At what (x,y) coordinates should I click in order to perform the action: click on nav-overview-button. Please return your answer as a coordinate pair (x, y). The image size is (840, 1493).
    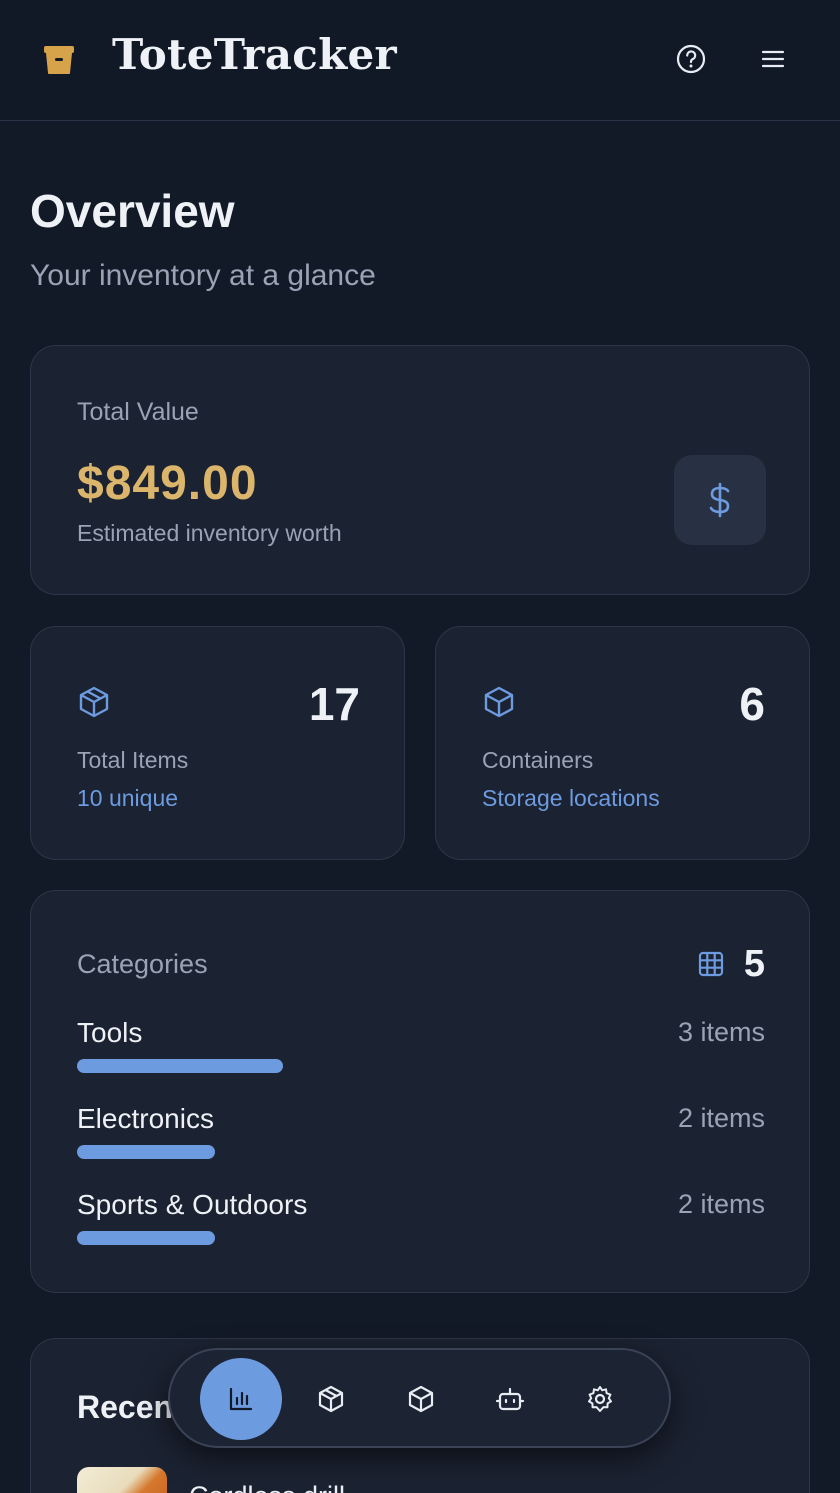
    Looking at the image, I should click on (241, 1399).